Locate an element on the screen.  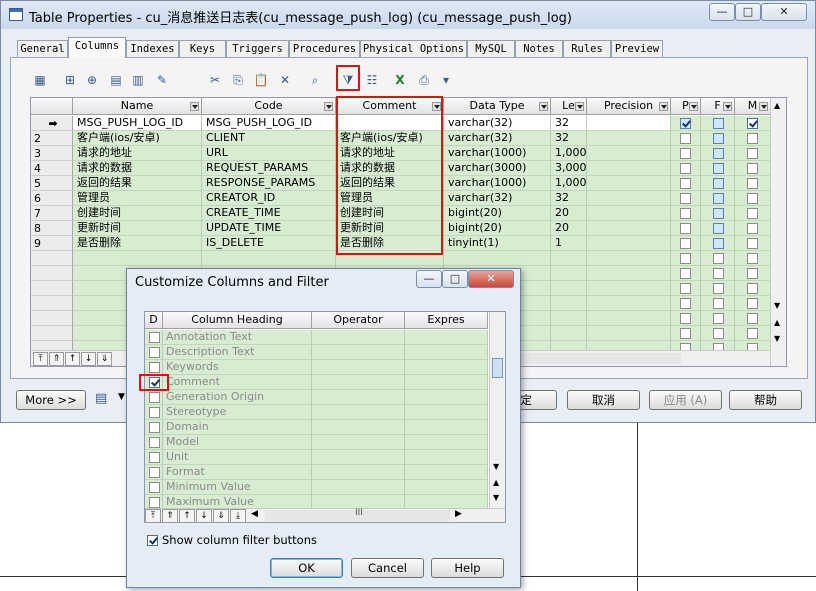
header-p: P is located at coordinates (686, 106).